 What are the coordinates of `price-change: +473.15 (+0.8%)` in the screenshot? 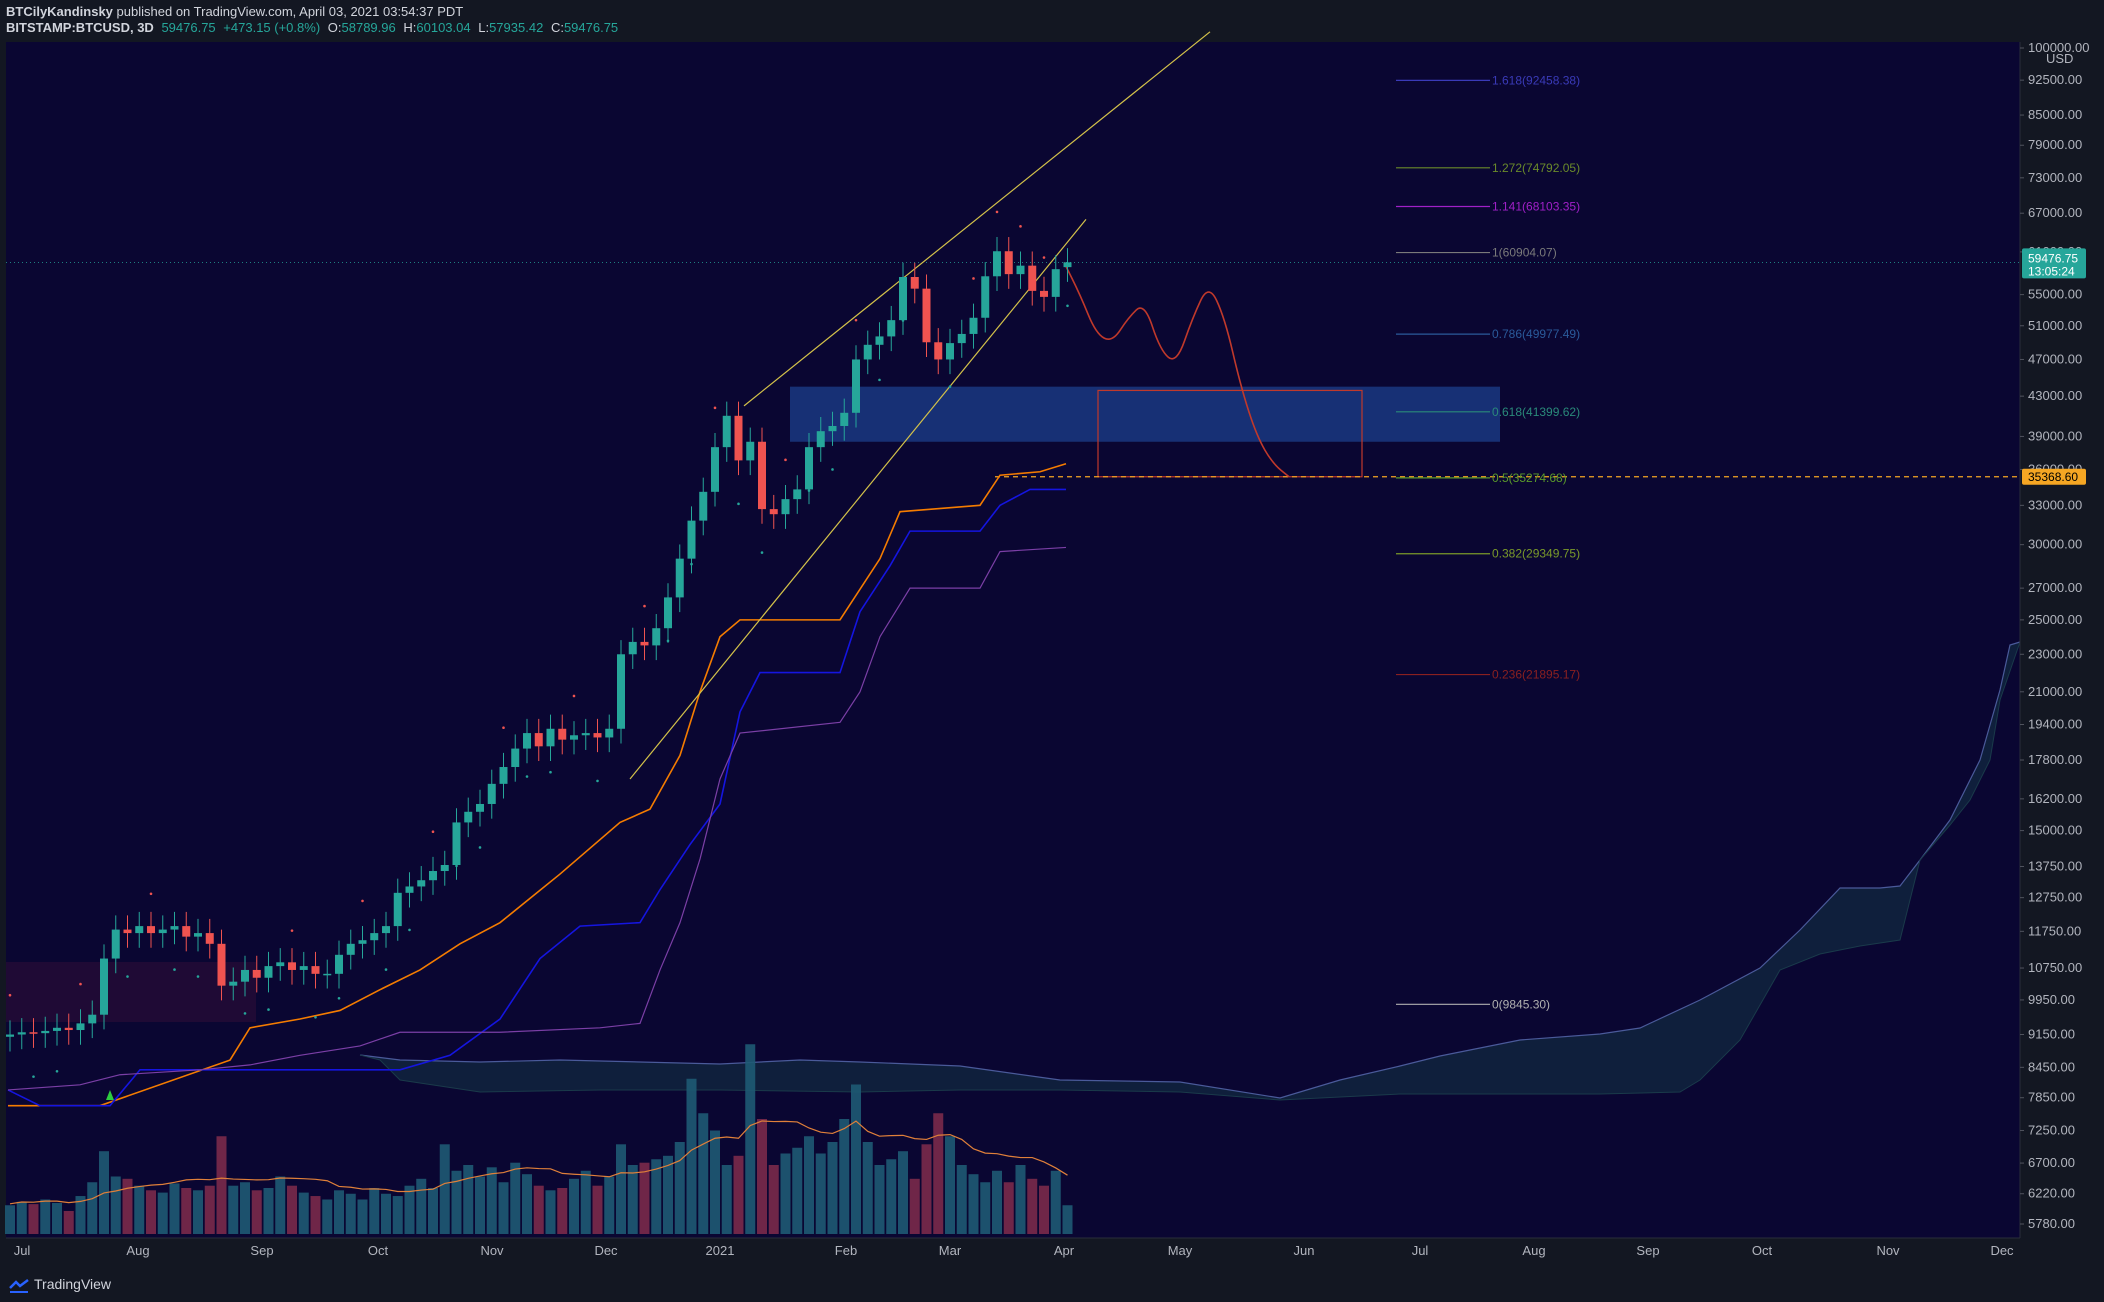 It's located at (272, 27).